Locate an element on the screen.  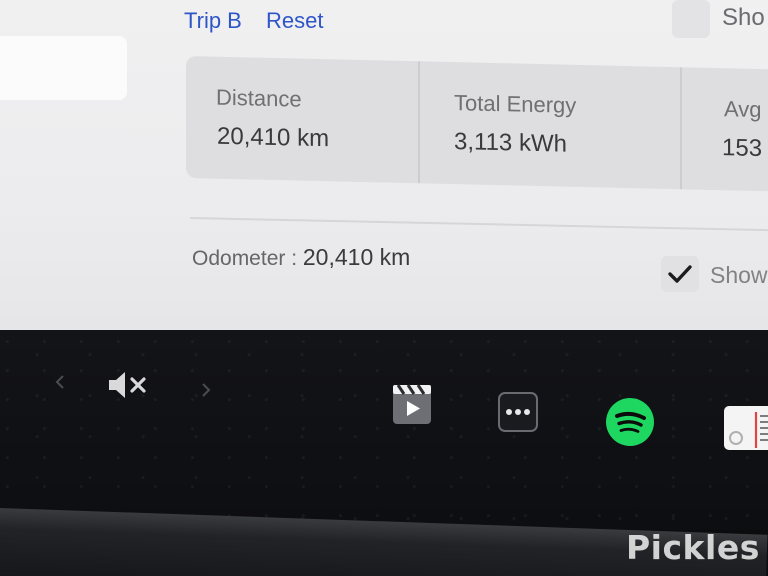
show-checkbox is located at coordinates (680, 274).